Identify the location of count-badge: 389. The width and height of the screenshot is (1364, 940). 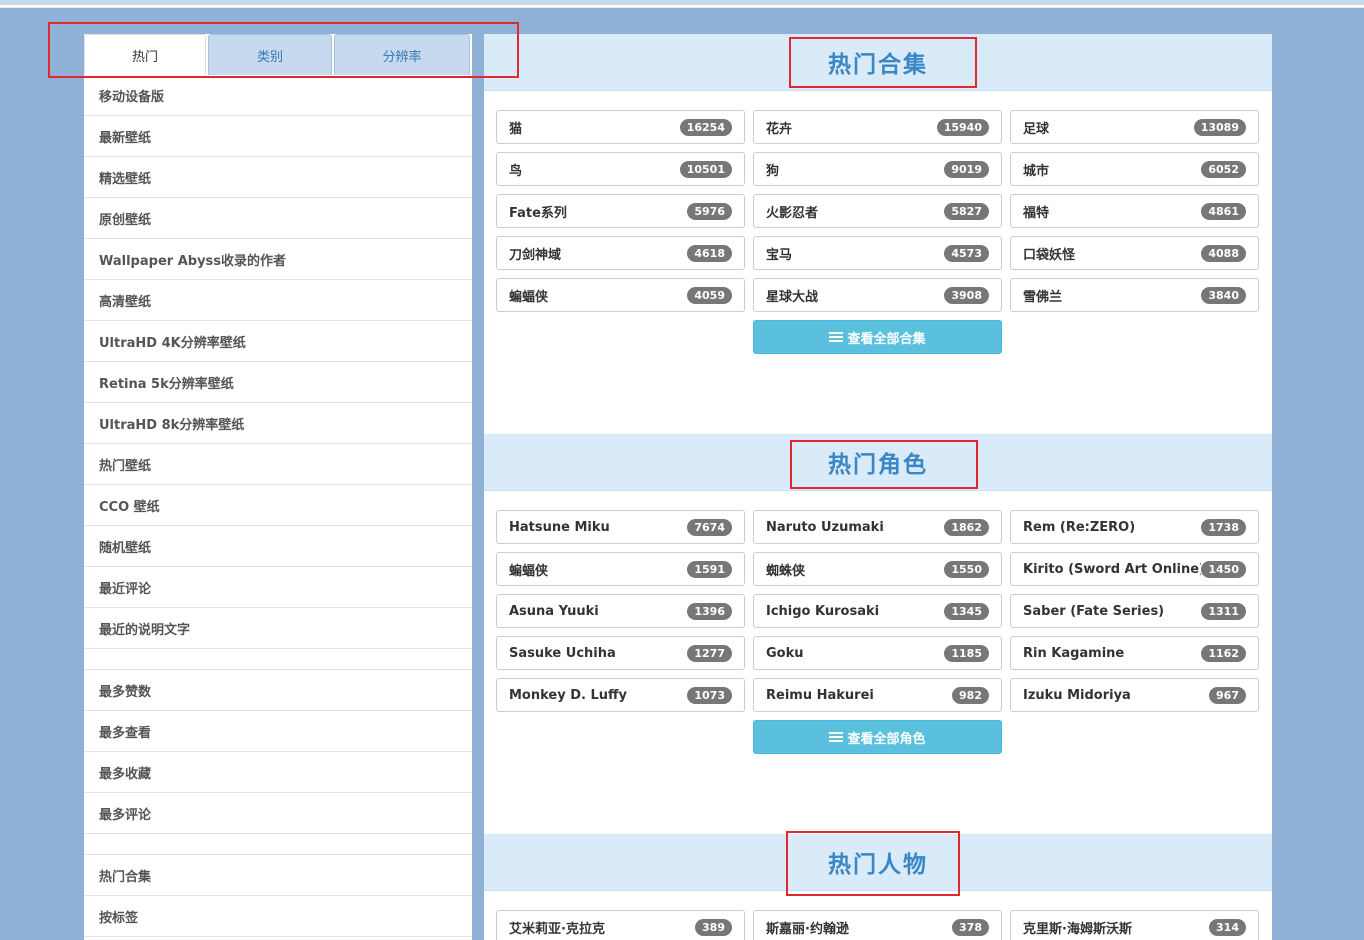
(713, 927).